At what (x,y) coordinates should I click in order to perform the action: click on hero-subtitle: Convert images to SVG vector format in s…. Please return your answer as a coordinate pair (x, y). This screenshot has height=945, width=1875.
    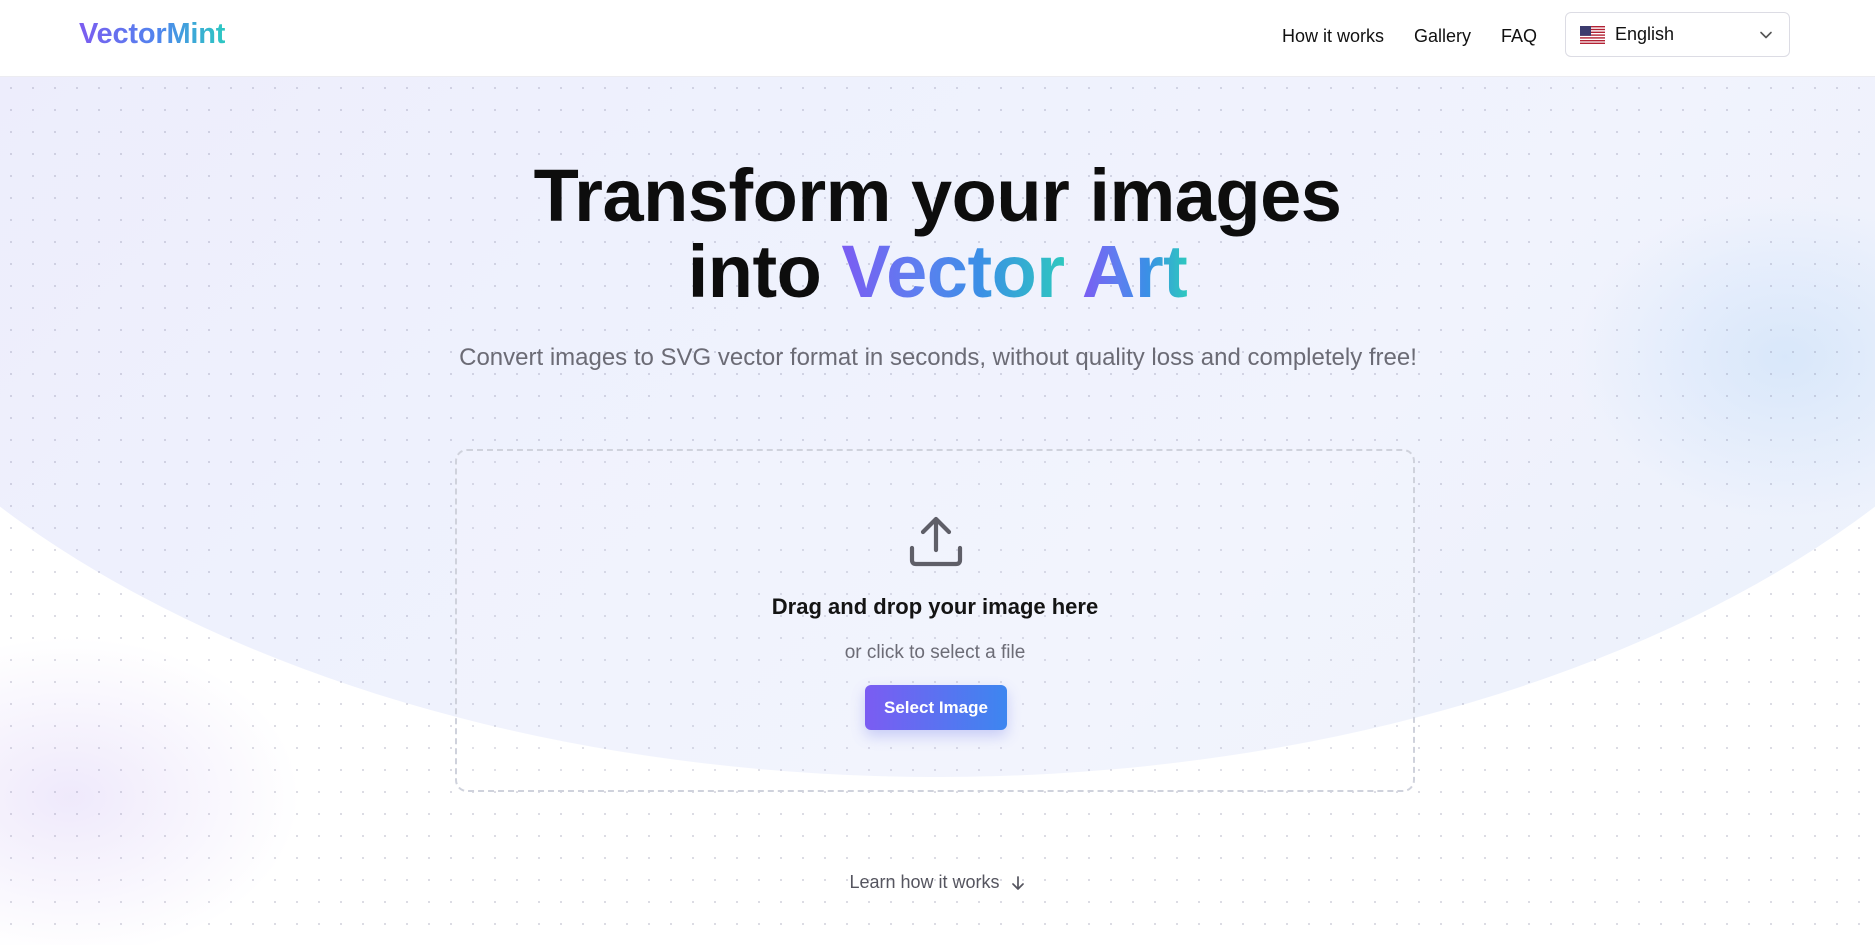
    Looking at the image, I should click on (938, 357).